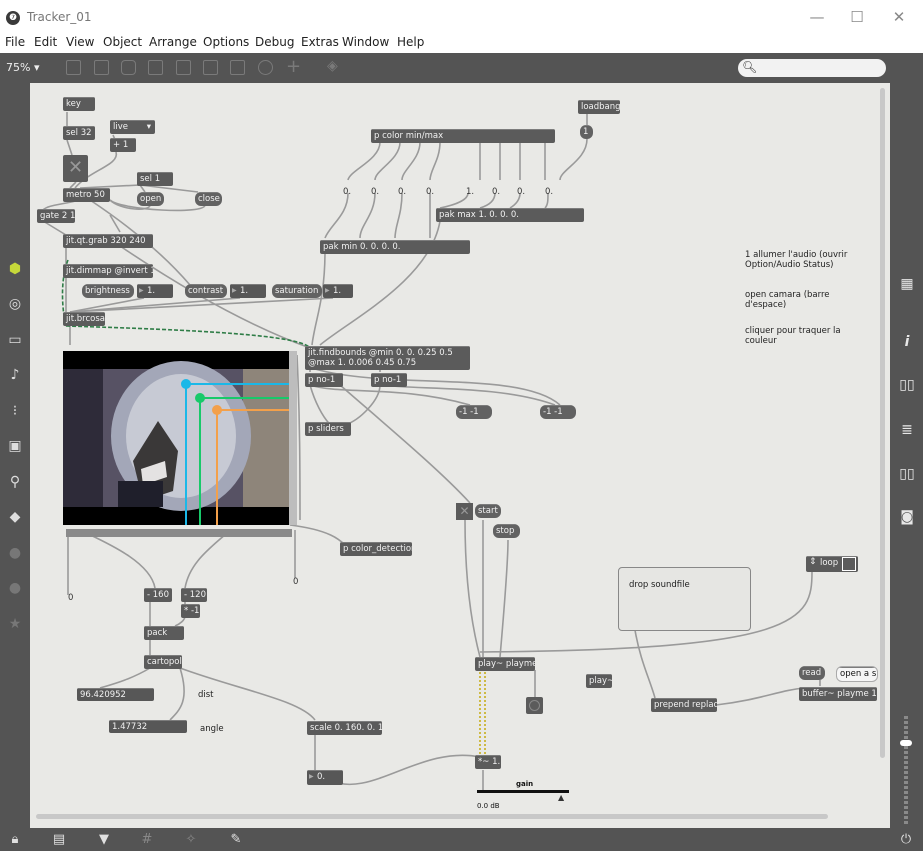 The width and height of the screenshot is (923, 851). Describe the element at coordinates (108, 241) in the screenshot. I see `jit-qt-grab-object: jit.qt.grab 320 240` at that location.